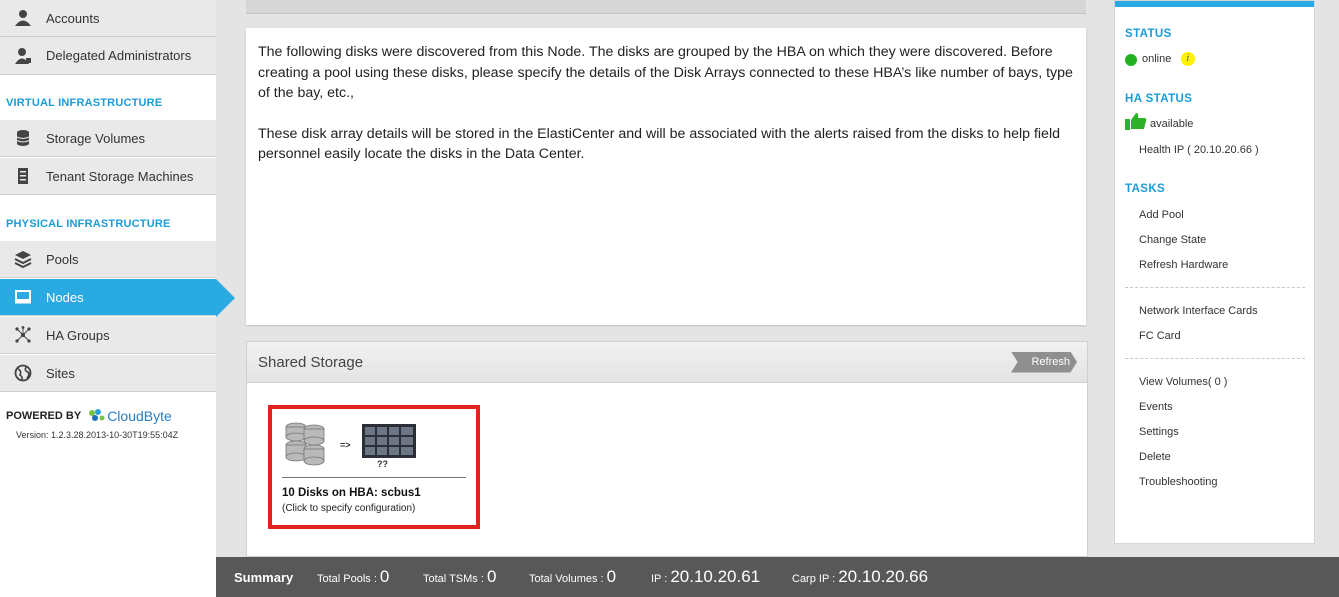  I want to click on network-icon, so click(23, 335).